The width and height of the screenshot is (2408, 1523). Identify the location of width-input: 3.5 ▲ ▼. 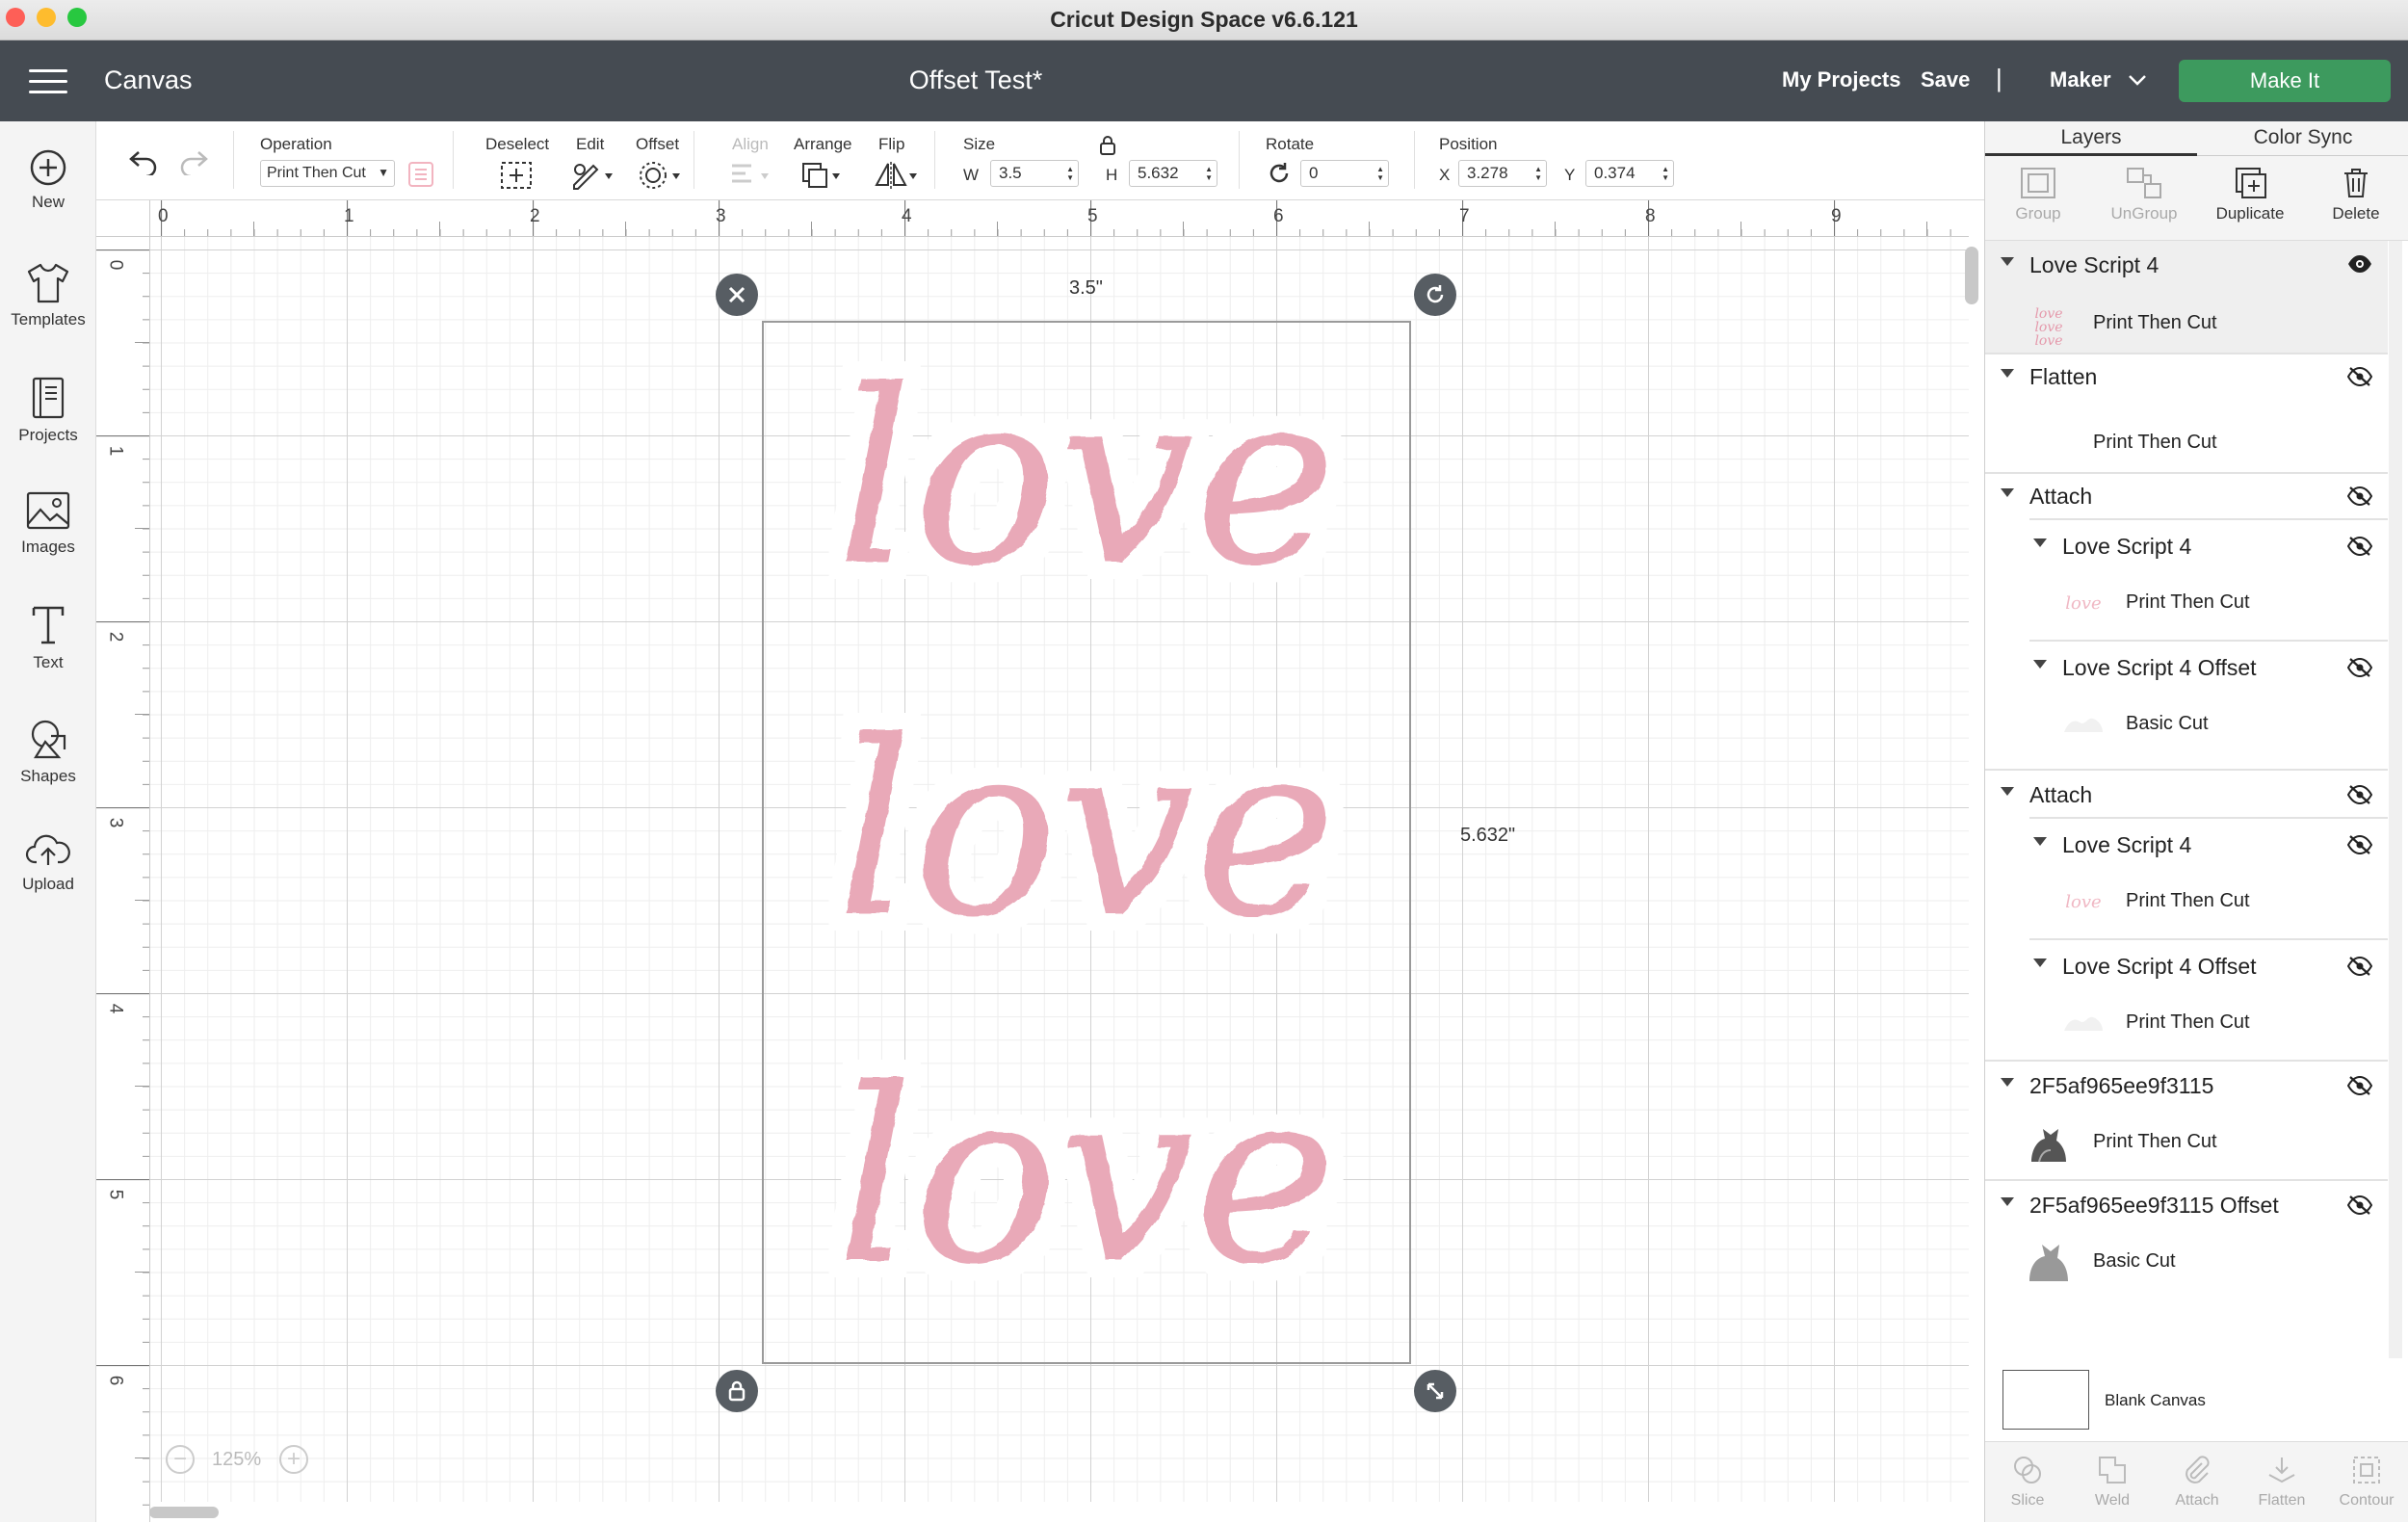
(1034, 173).